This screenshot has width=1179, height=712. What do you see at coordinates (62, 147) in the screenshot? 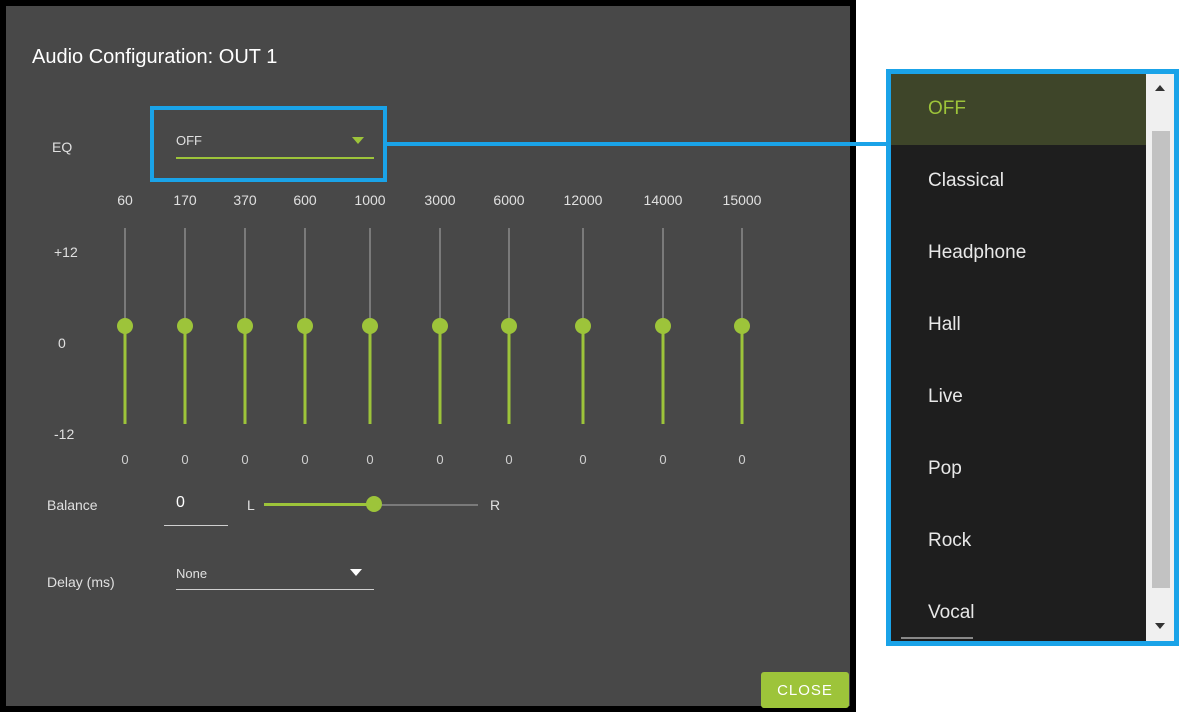
I see `eq-label: EQ` at bounding box center [62, 147].